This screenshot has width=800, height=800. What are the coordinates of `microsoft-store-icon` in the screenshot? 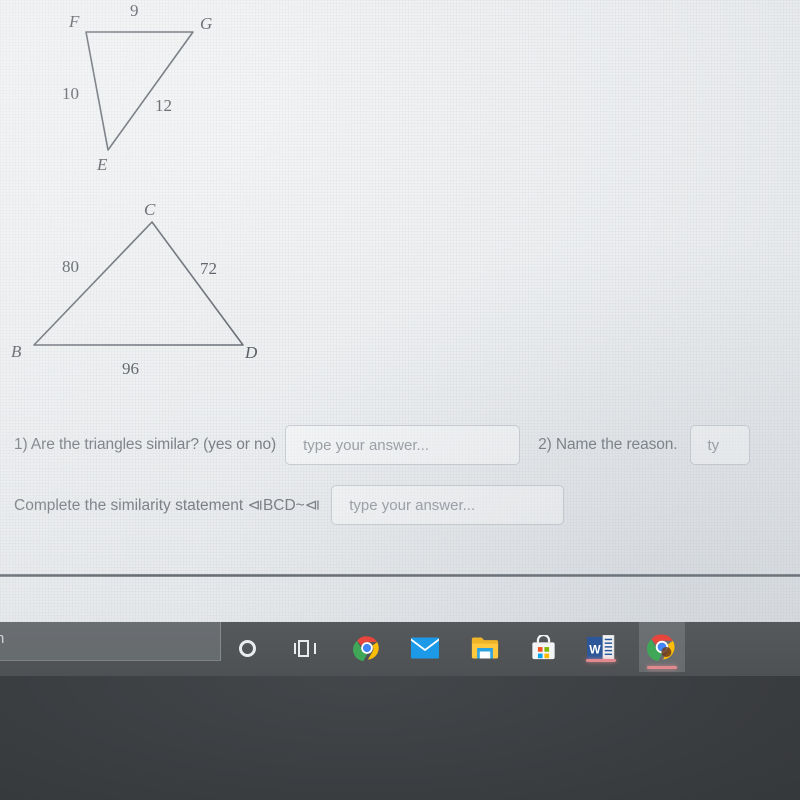 It's located at (543, 647).